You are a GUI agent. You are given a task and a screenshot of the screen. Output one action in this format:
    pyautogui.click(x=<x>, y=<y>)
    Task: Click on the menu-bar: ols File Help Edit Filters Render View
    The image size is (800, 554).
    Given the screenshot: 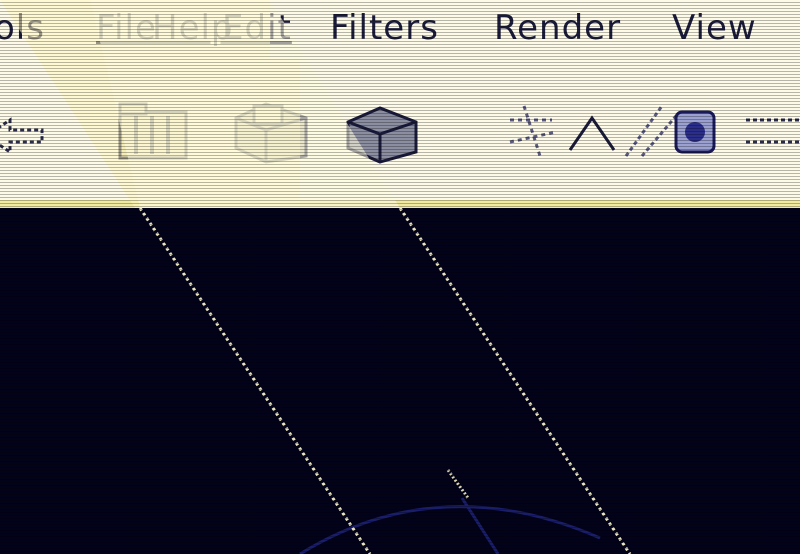 What is the action you would take?
    pyautogui.click(x=400, y=29)
    